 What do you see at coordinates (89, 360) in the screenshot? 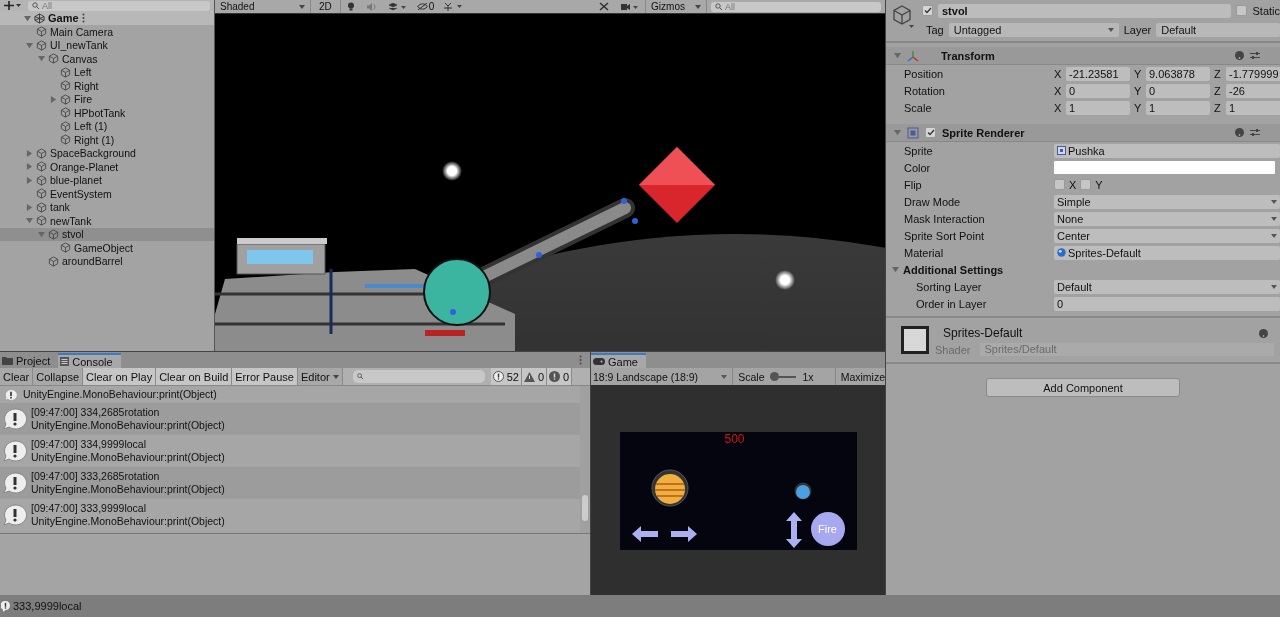
I see `panel-tab: Console` at bounding box center [89, 360].